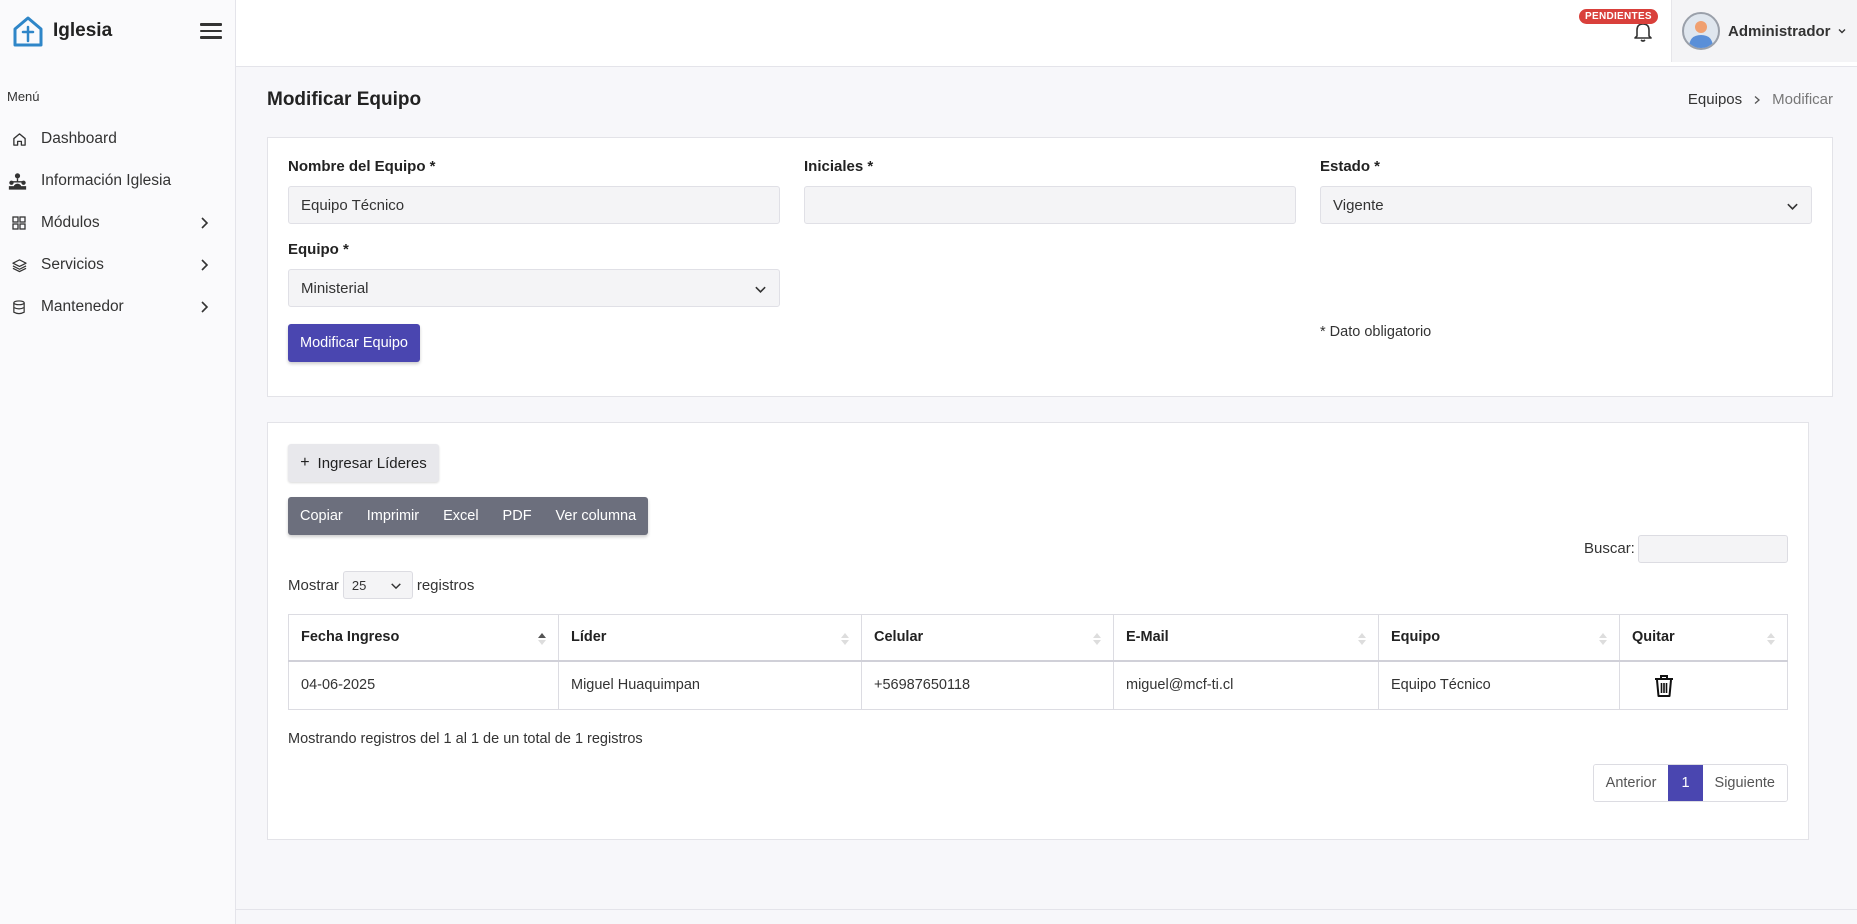 Image resolution: width=1857 pixels, height=924 pixels. I want to click on sidebar-item-informacion-iglesia: Información Iglesia, so click(118, 181).